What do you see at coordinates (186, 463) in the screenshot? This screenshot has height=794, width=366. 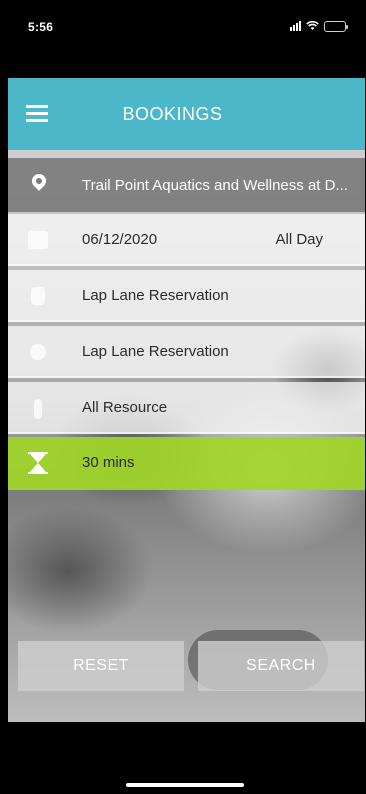 I see `duration-selector: 30 mins` at bounding box center [186, 463].